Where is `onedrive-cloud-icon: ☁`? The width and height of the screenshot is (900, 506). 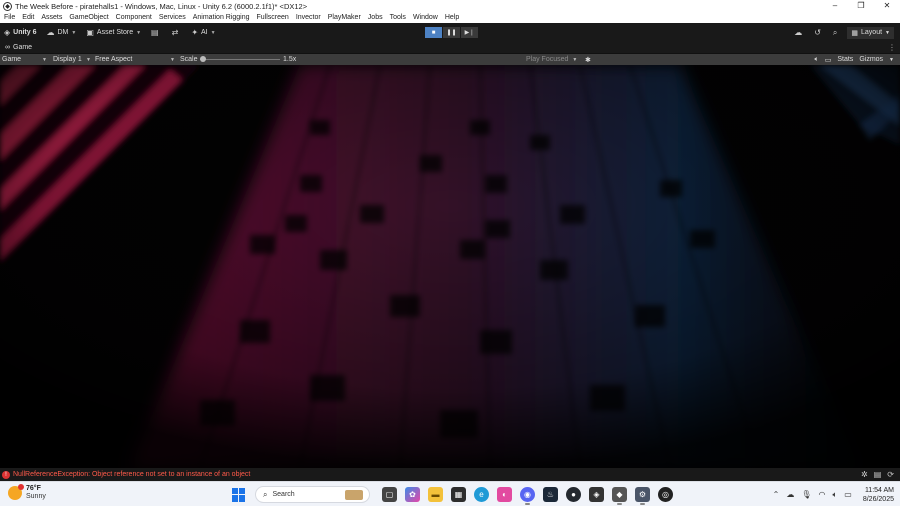
onedrive-cloud-icon: ☁ is located at coordinates (790, 494).